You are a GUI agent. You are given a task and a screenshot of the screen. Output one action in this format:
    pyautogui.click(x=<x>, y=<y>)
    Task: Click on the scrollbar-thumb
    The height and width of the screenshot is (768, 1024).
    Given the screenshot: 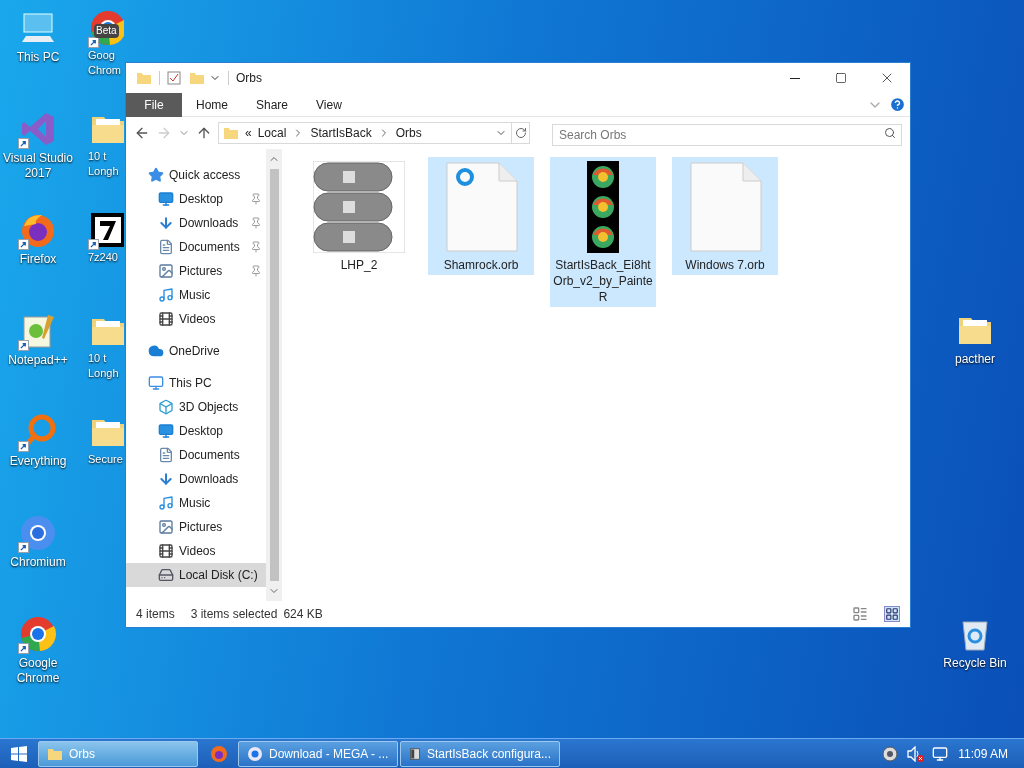 What is the action you would take?
    pyautogui.click(x=274, y=375)
    